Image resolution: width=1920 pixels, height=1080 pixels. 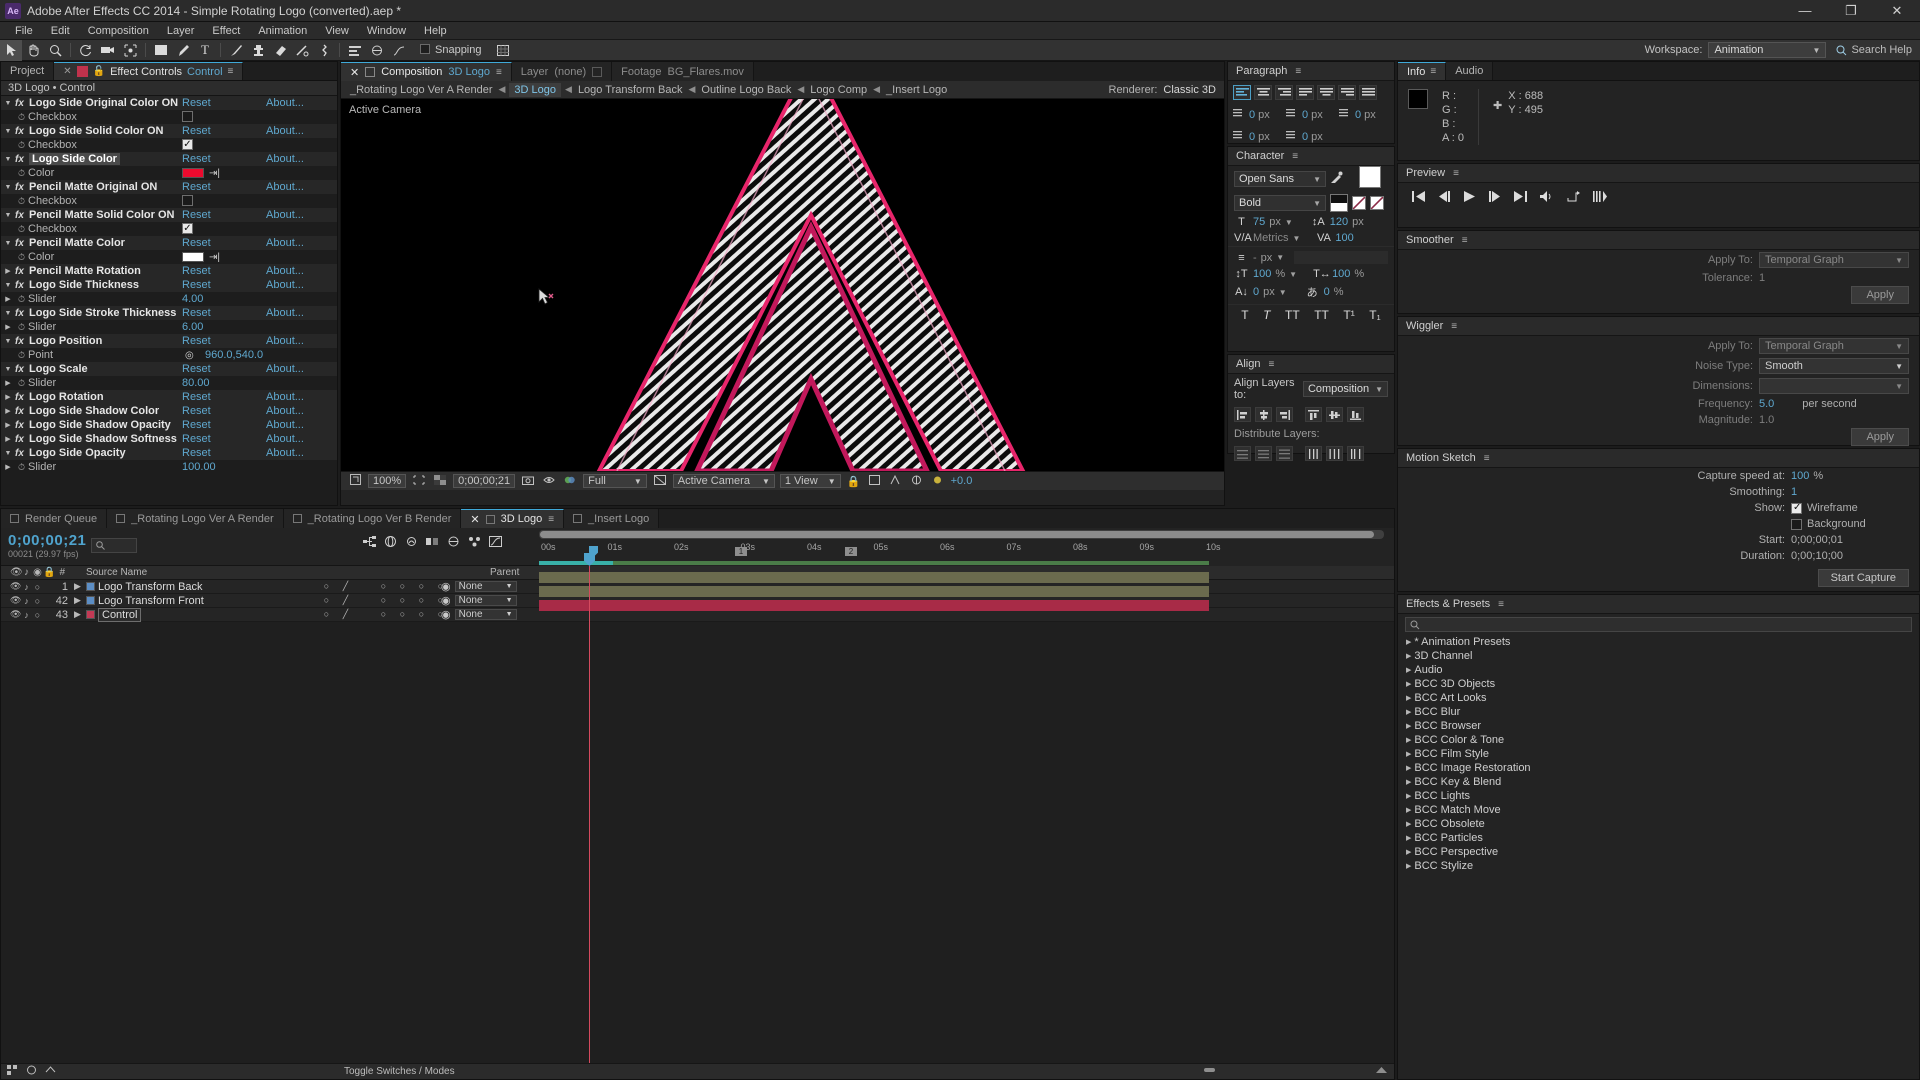 What do you see at coordinates (1897, 11) in the screenshot?
I see `close-button: ✕` at bounding box center [1897, 11].